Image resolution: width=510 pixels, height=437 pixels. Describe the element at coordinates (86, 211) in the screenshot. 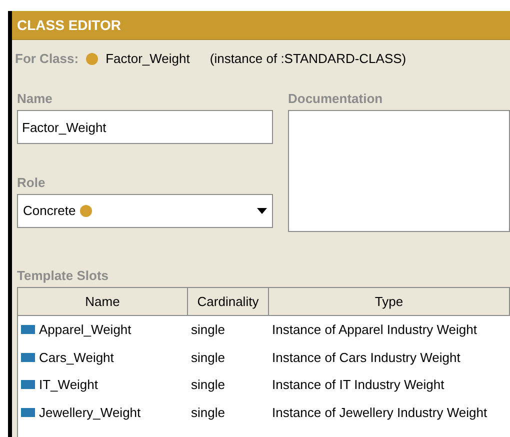

I see `role-icon` at that location.